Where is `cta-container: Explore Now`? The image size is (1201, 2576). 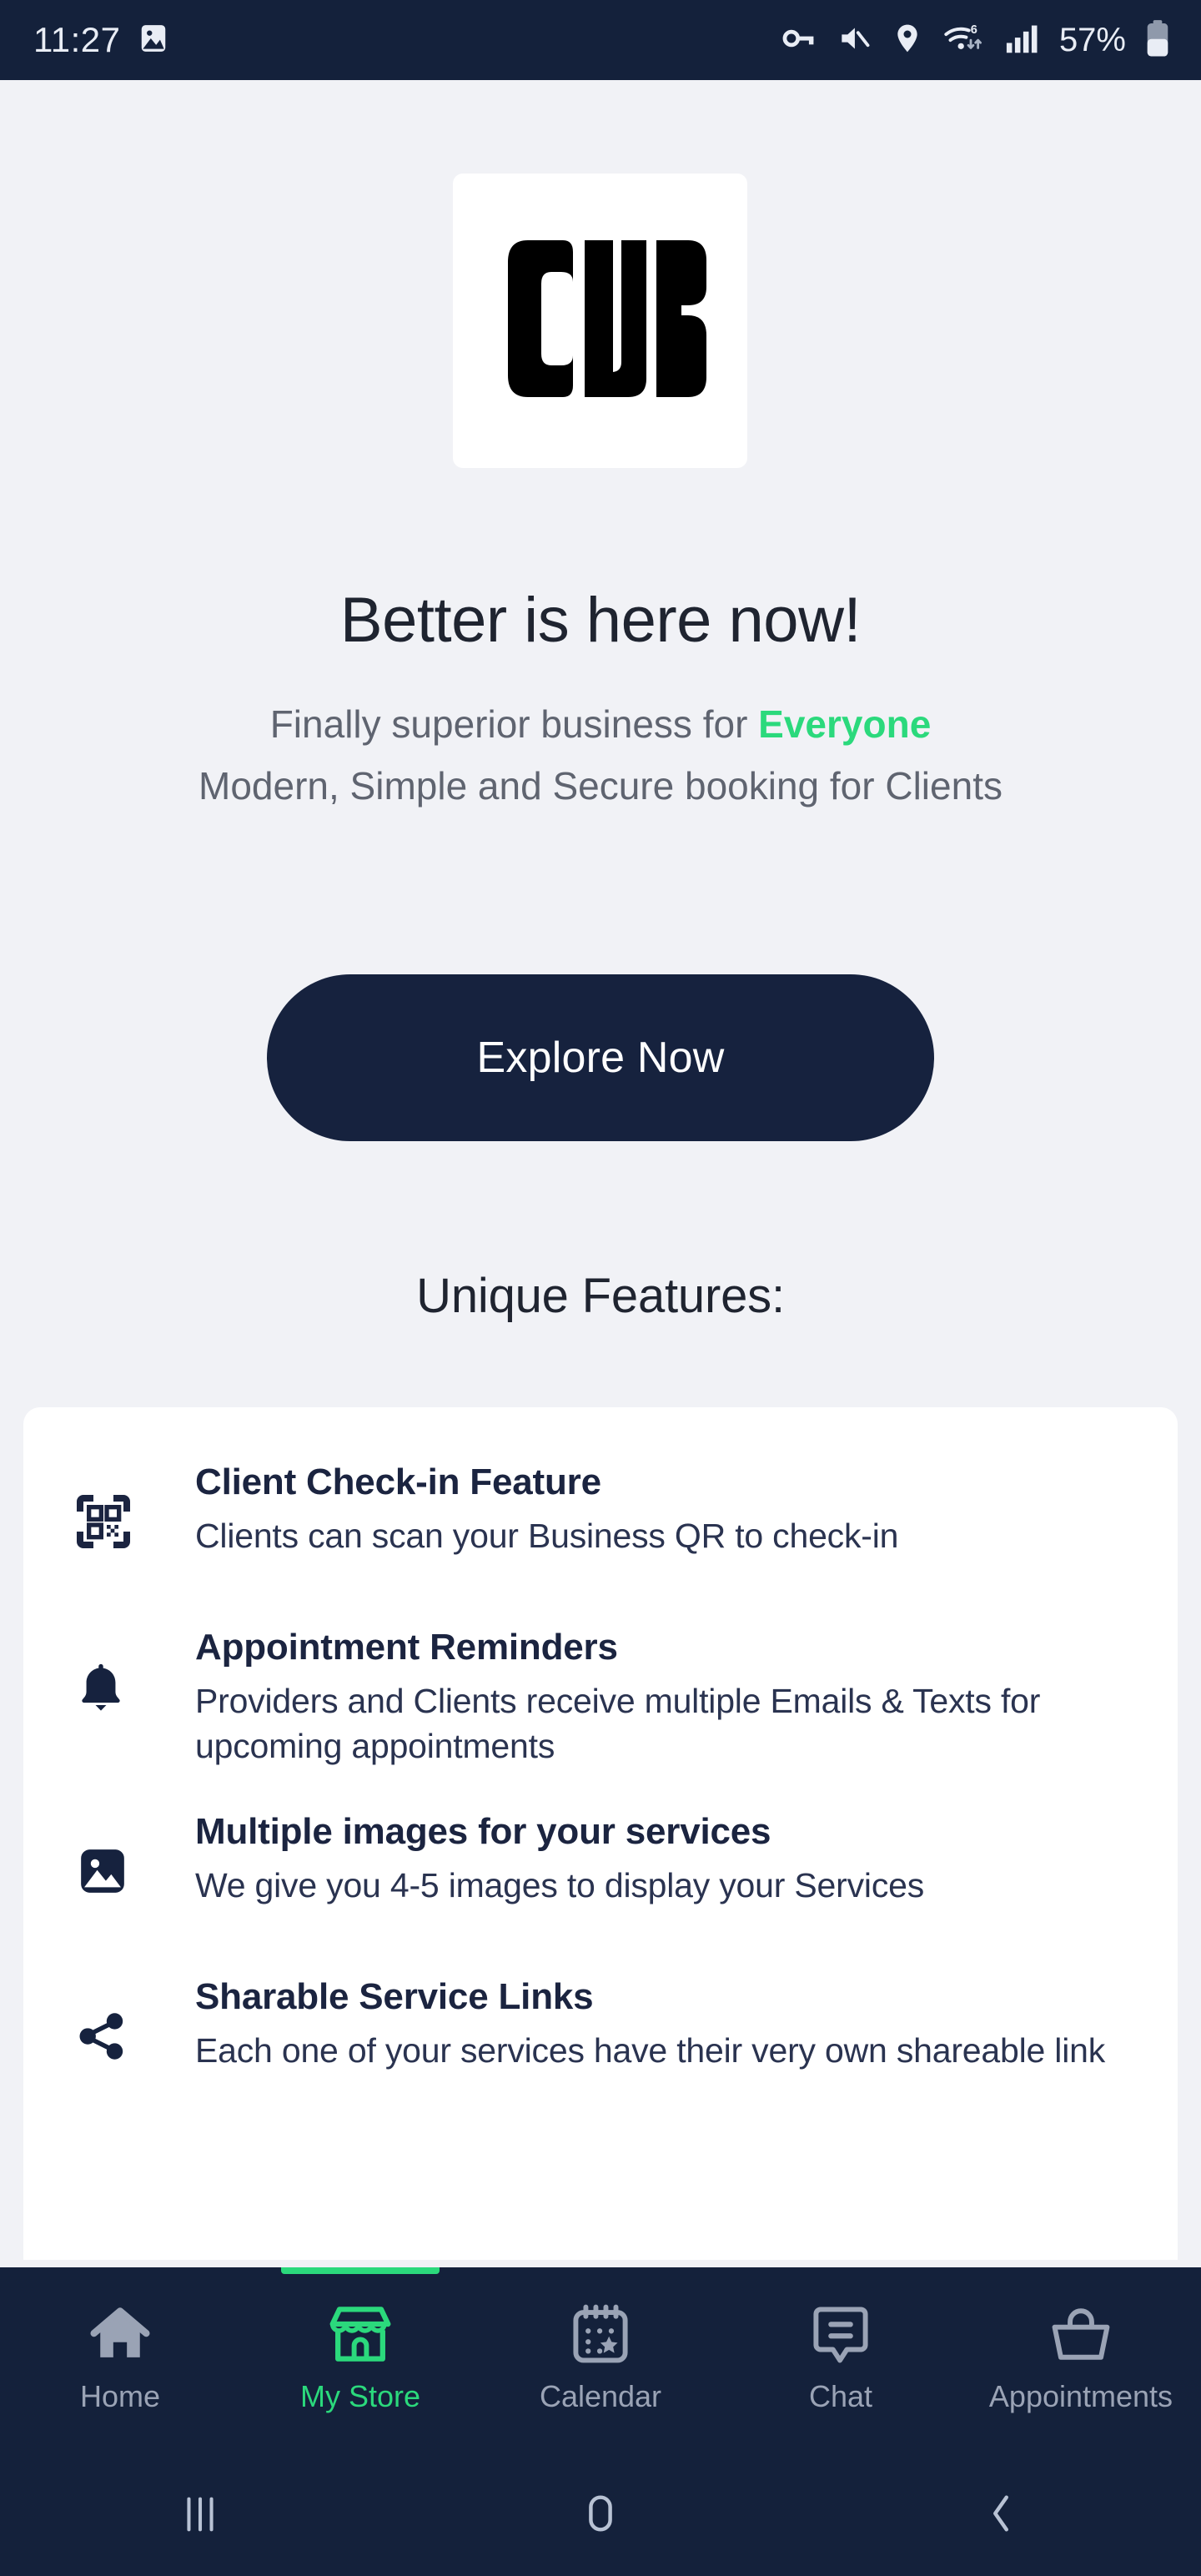 cta-container: Explore Now is located at coordinates (601, 1057).